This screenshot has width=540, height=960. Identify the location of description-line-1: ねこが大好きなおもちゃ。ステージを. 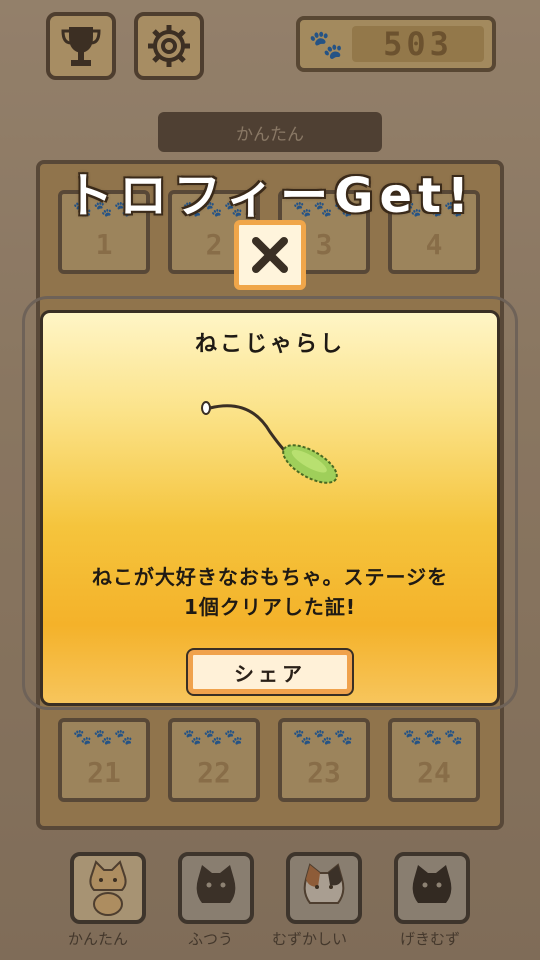
(270, 577).